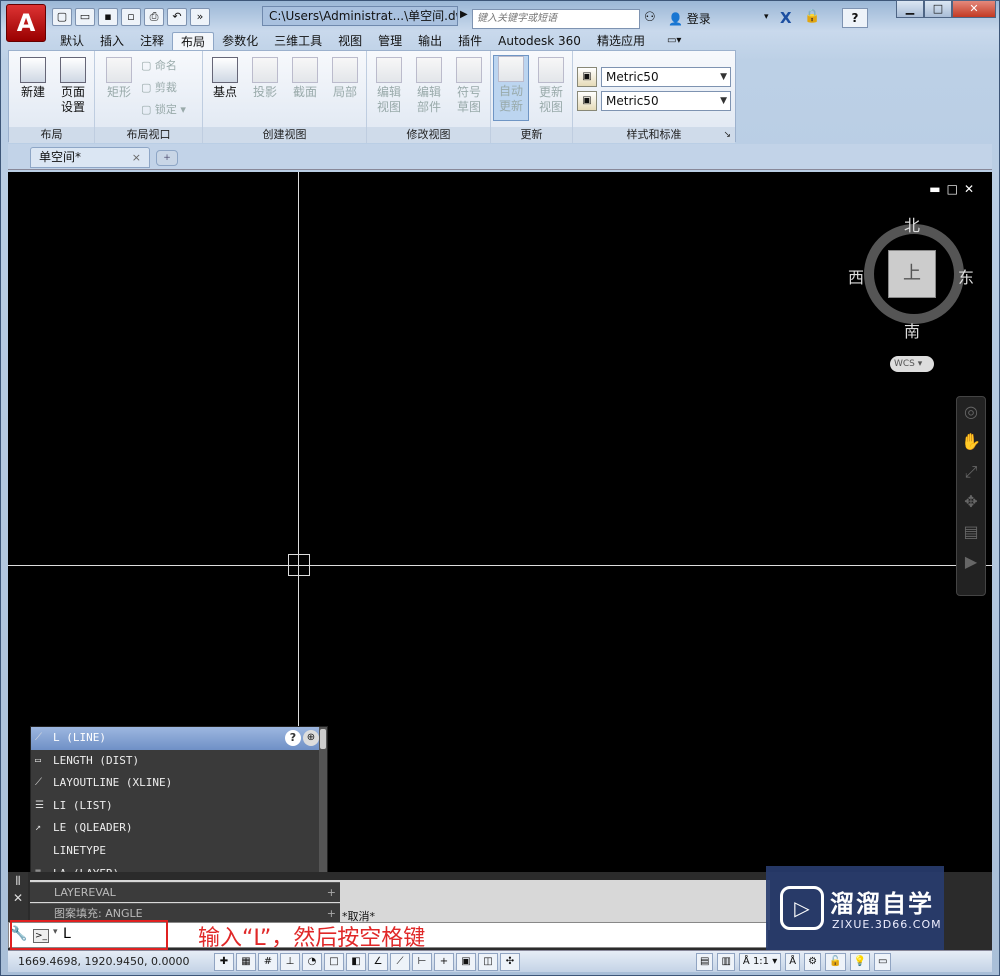  I want to click on panel-launcher-icon: ↘, so click(727, 135).